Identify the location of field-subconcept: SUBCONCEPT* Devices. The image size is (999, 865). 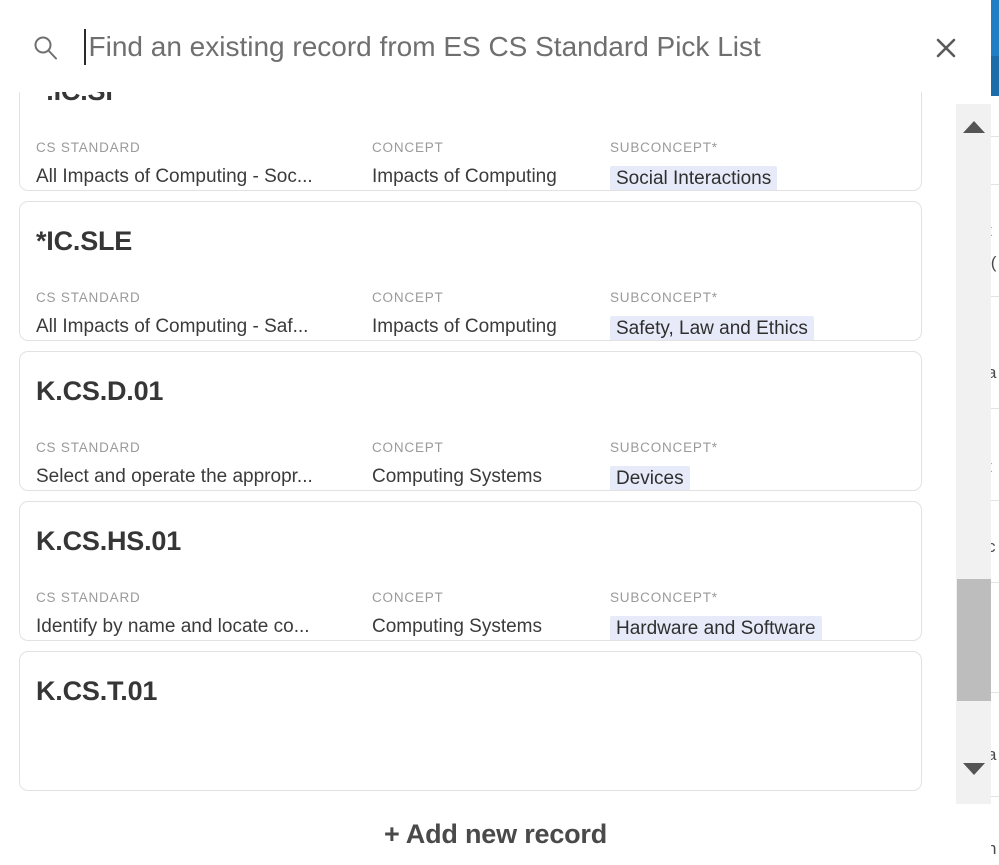
(765, 465).